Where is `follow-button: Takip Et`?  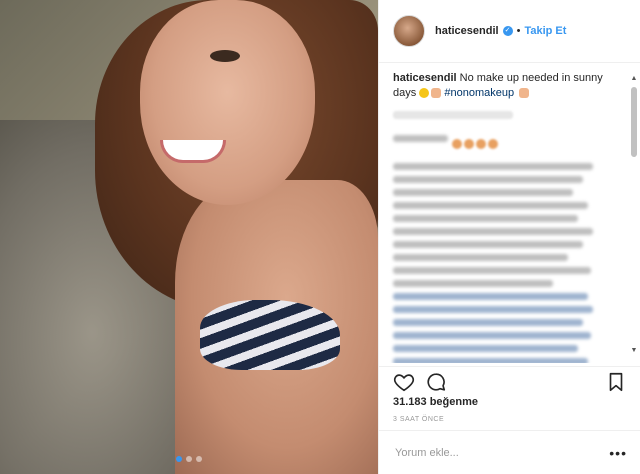
follow-button: Takip Et is located at coordinates (545, 31).